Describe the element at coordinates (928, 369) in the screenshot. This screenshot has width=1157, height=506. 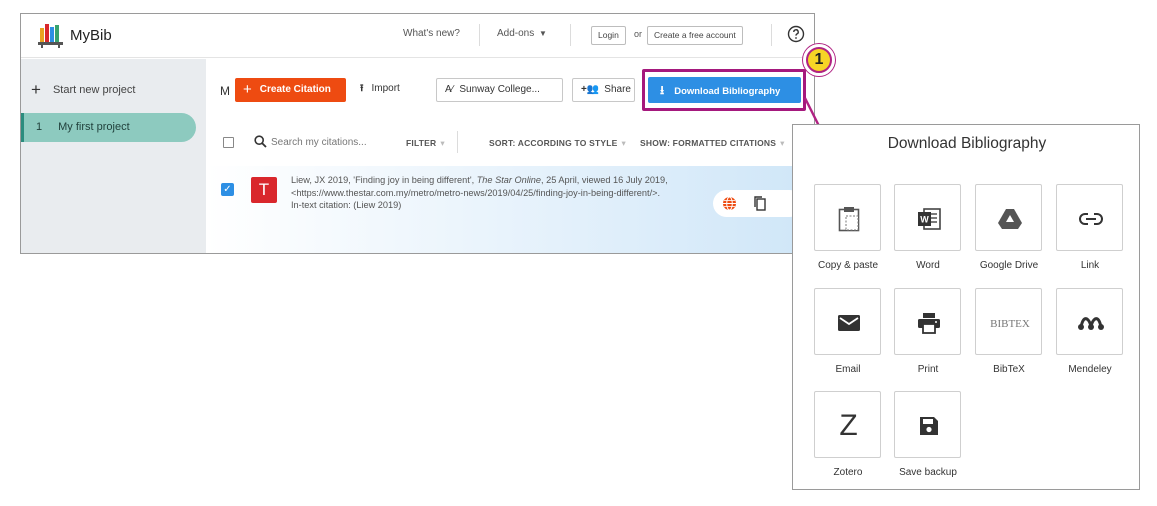
I see `print-label: Print` at that location.